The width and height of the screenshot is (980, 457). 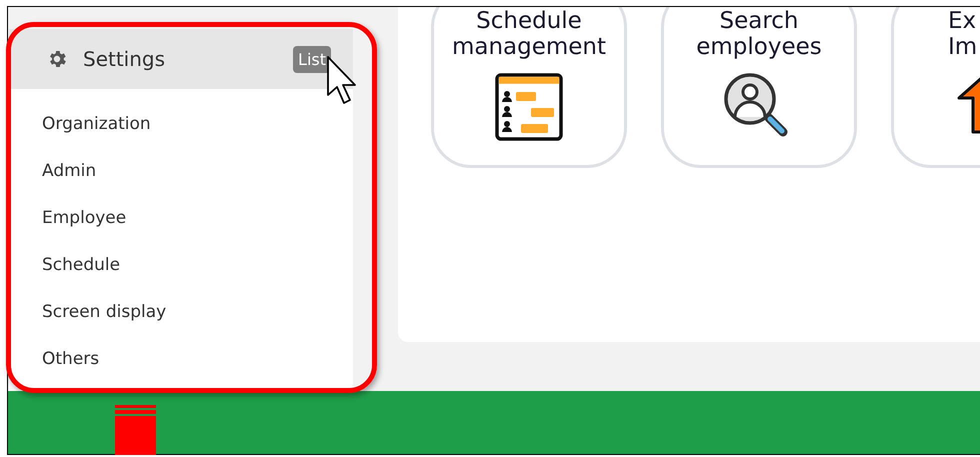 I want to click on marker-drawing, so click(x=135, y=430).